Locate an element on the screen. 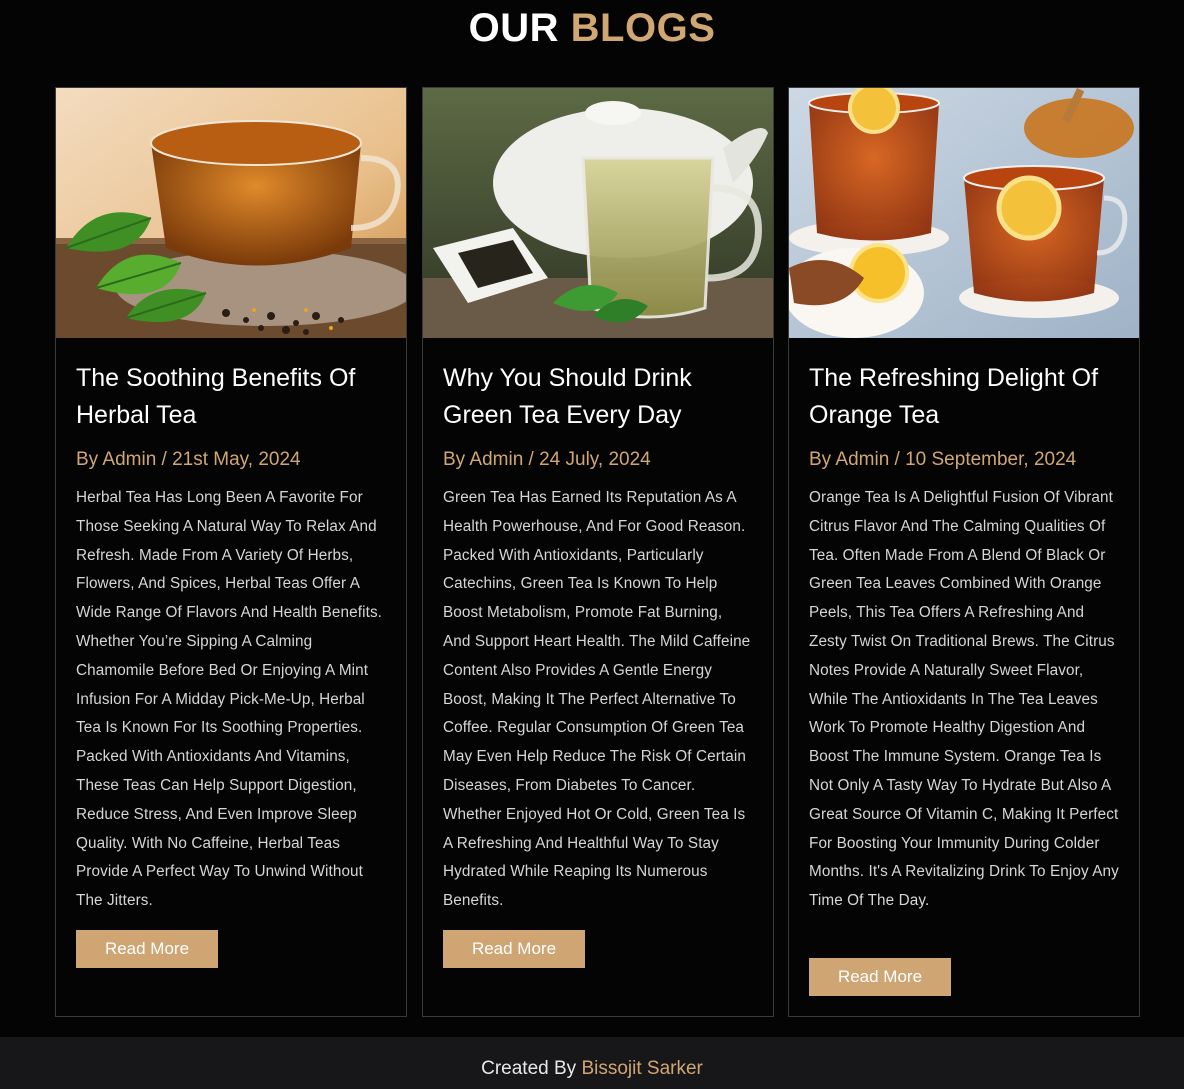  green-tea-image is located at coordinates (598, 213).